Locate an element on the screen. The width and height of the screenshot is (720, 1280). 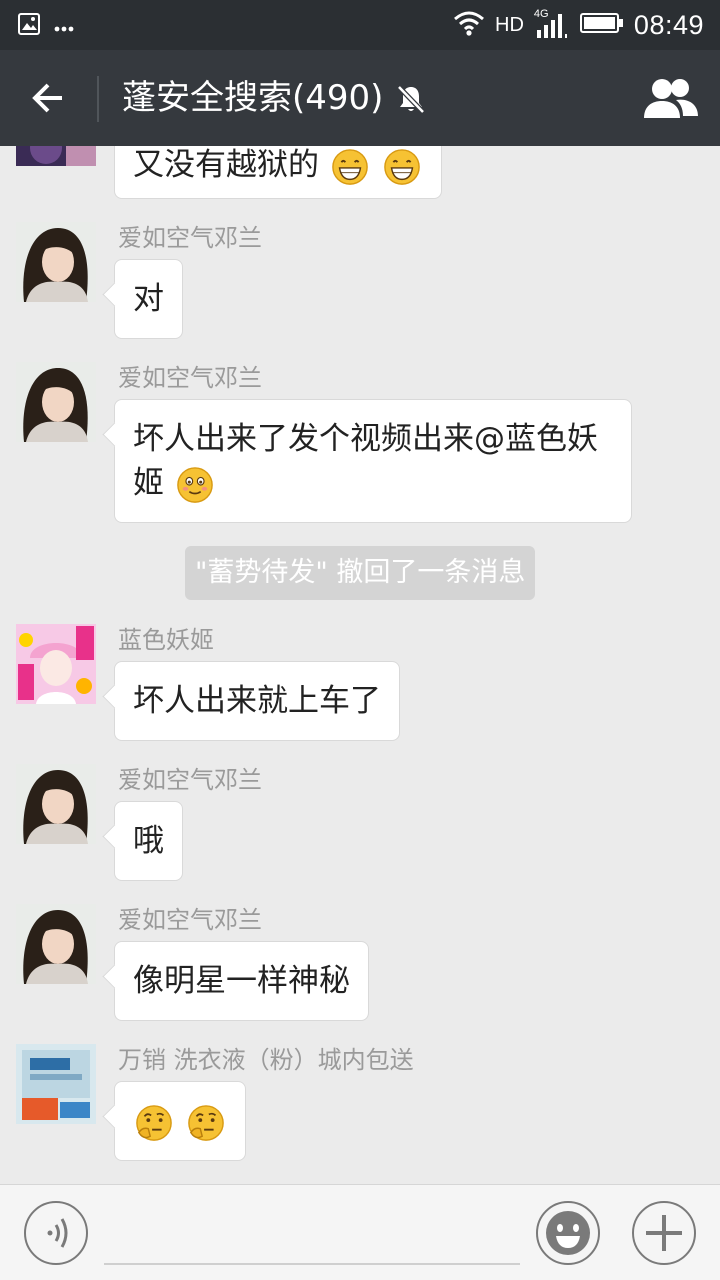
message-bubble is located at coordinates (180, 1121).